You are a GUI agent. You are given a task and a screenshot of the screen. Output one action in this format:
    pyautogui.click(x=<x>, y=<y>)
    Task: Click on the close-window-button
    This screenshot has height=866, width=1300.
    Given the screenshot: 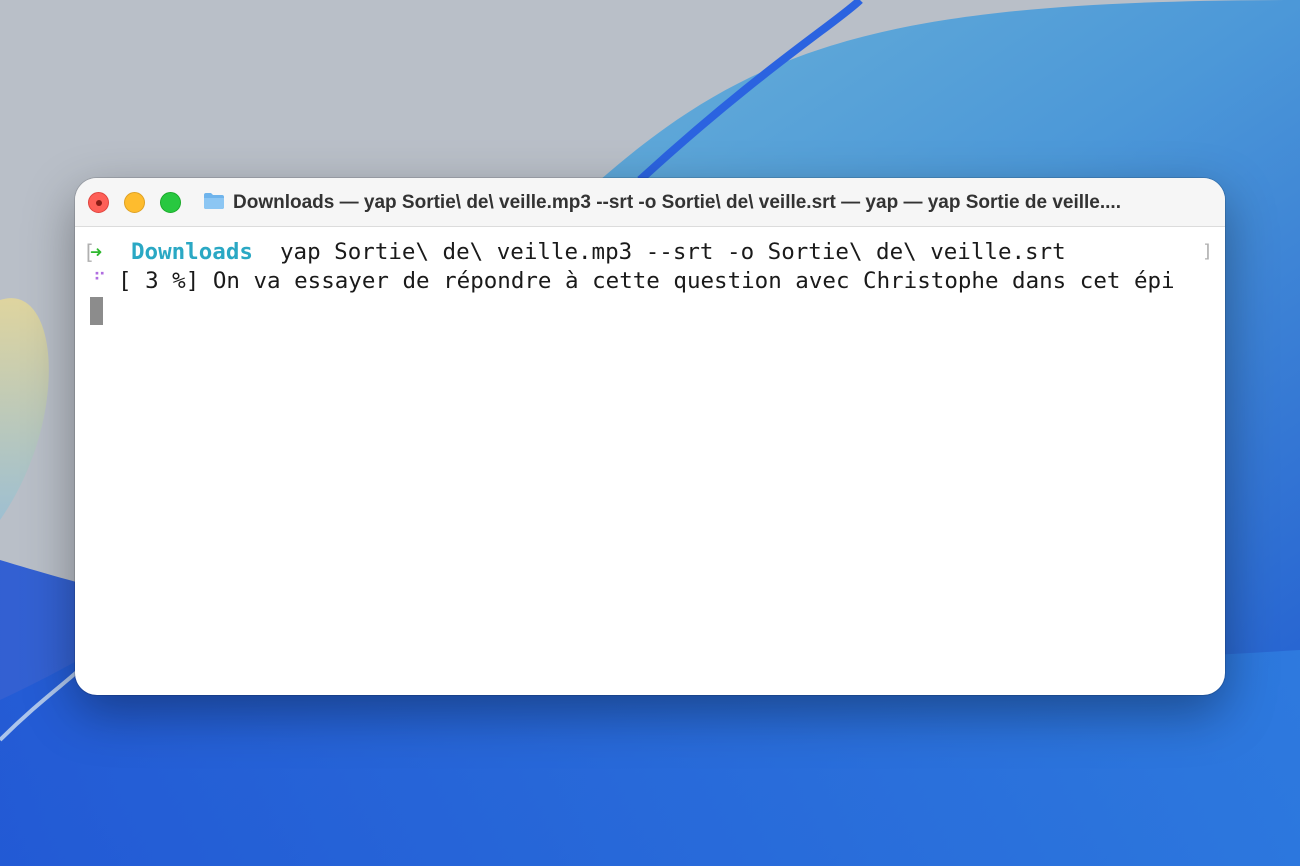 What is the action you would take?
    pyautogui.click(x=98, y=202)
    